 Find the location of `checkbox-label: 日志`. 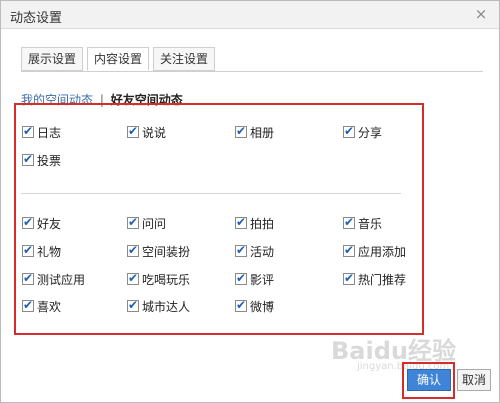

checkbox-label: 日志 is located at coordinates (49, 132).